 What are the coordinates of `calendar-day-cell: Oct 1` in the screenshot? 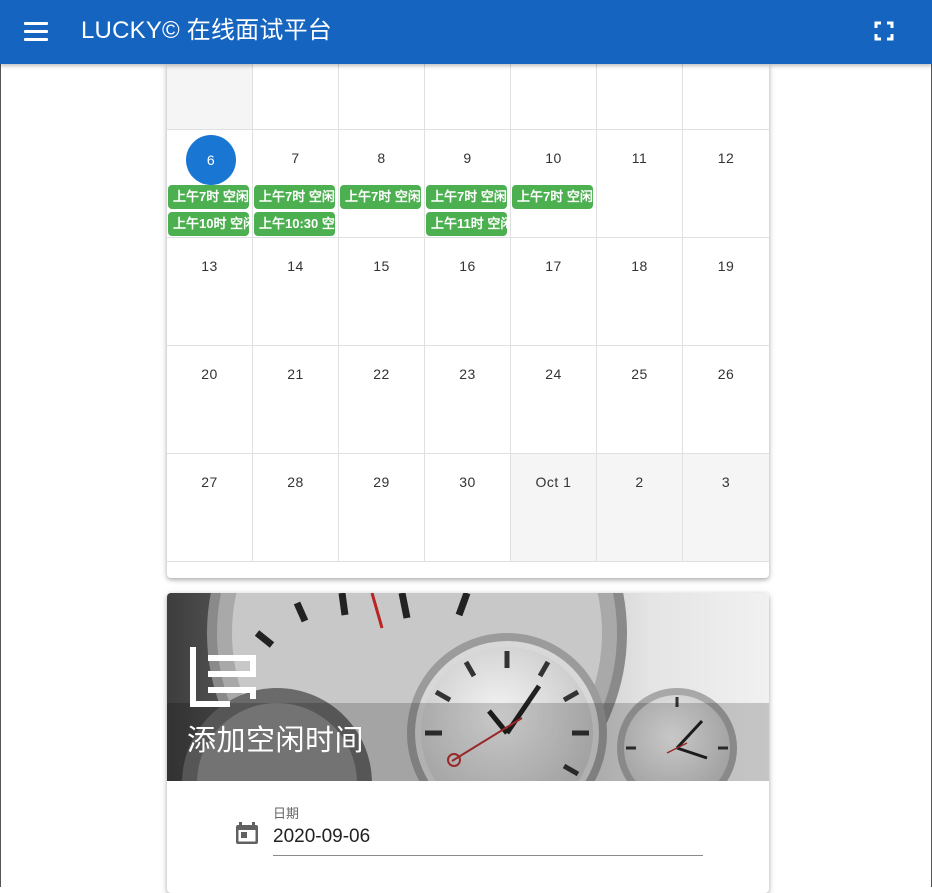 It's located at (554, 508).